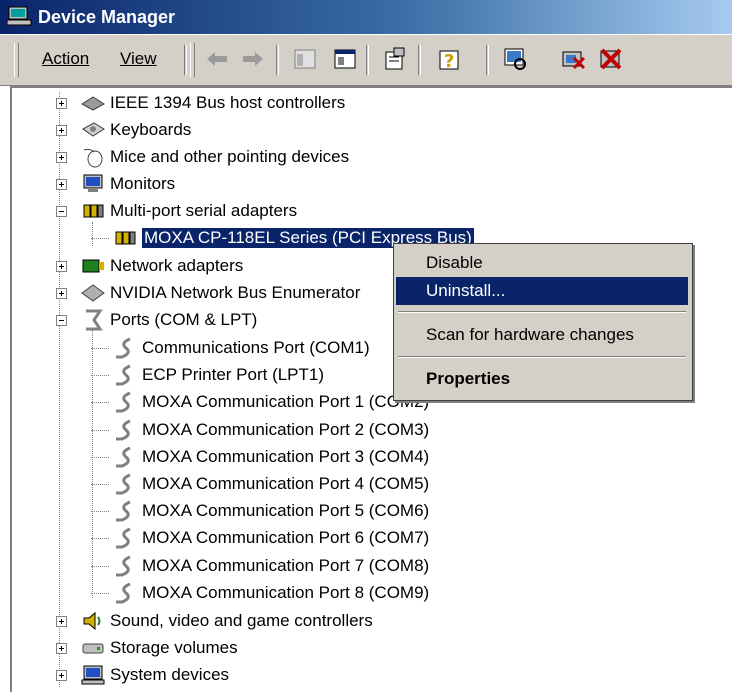  What do you see at coordinates (241, 620) in the screenshot?
I see `tree-item-label: Sound, video and game controllers` at bounding box center [241, 620].